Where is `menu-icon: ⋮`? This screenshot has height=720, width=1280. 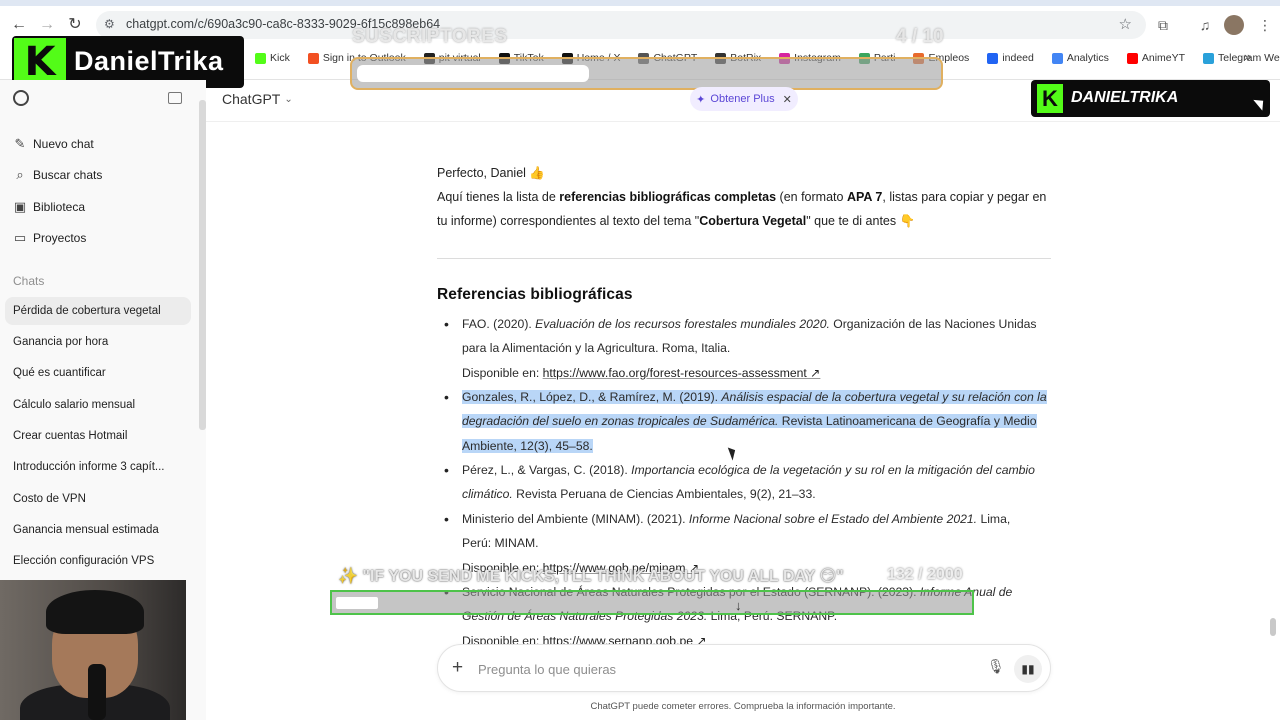 menu-icon: ⋮ is located at coordinates (1265, 25).